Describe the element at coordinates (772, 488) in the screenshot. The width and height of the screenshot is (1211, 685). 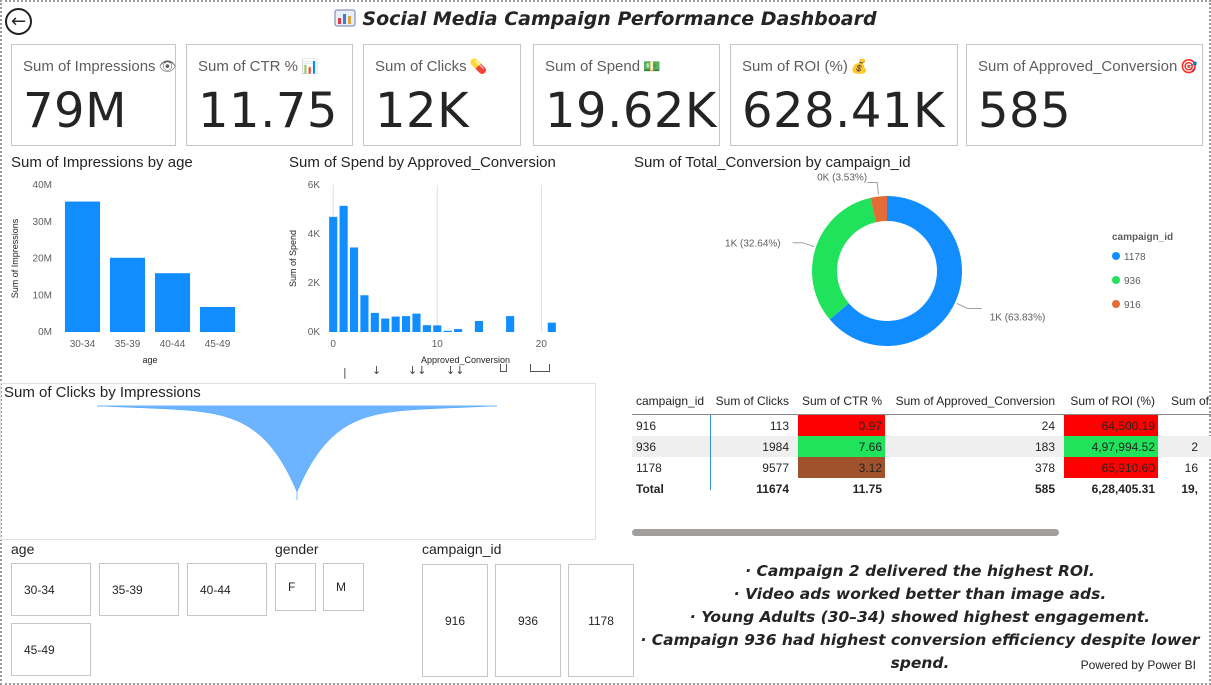
I see `cell-clicks: 11674` at that location.